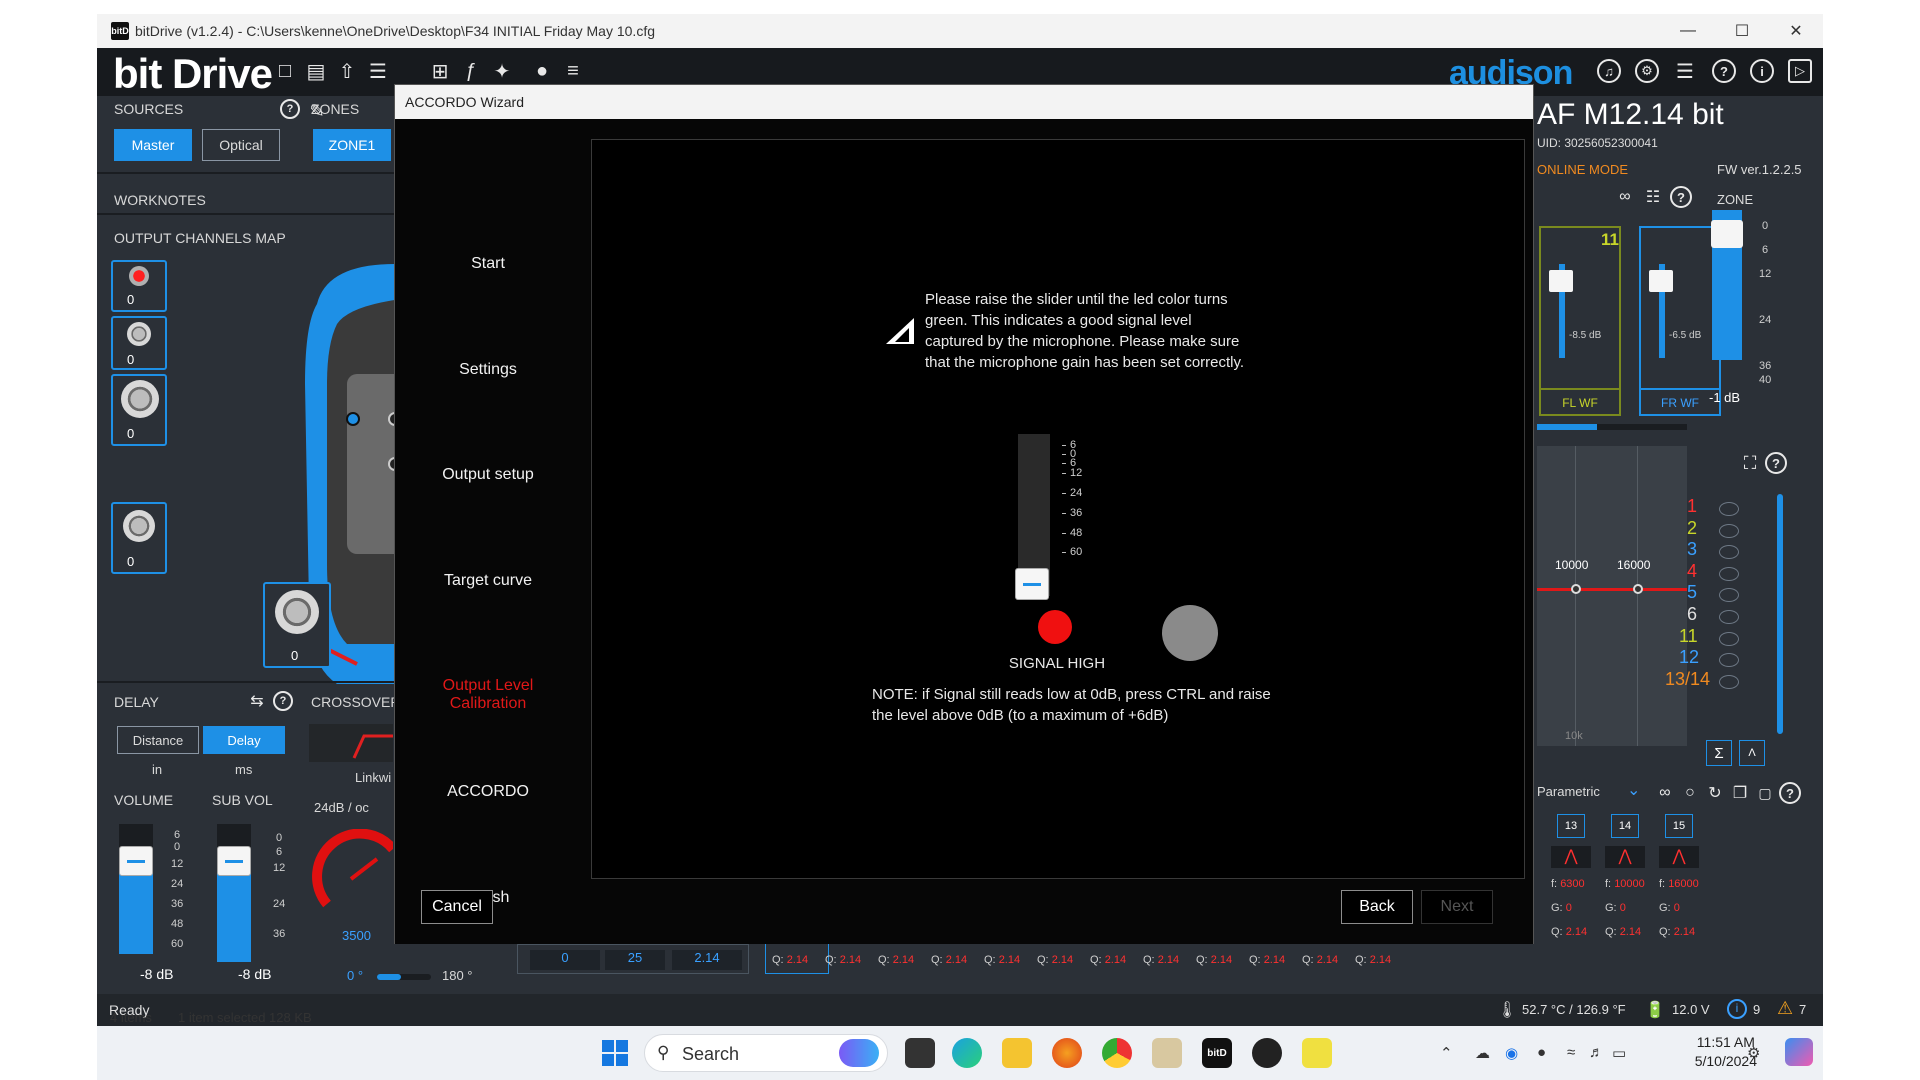 This screenshot has width=1920, height=1080. Describe the element at coordinates (352, 145) in the screenshot. I see `zone1-button: ZONE1` at that location.